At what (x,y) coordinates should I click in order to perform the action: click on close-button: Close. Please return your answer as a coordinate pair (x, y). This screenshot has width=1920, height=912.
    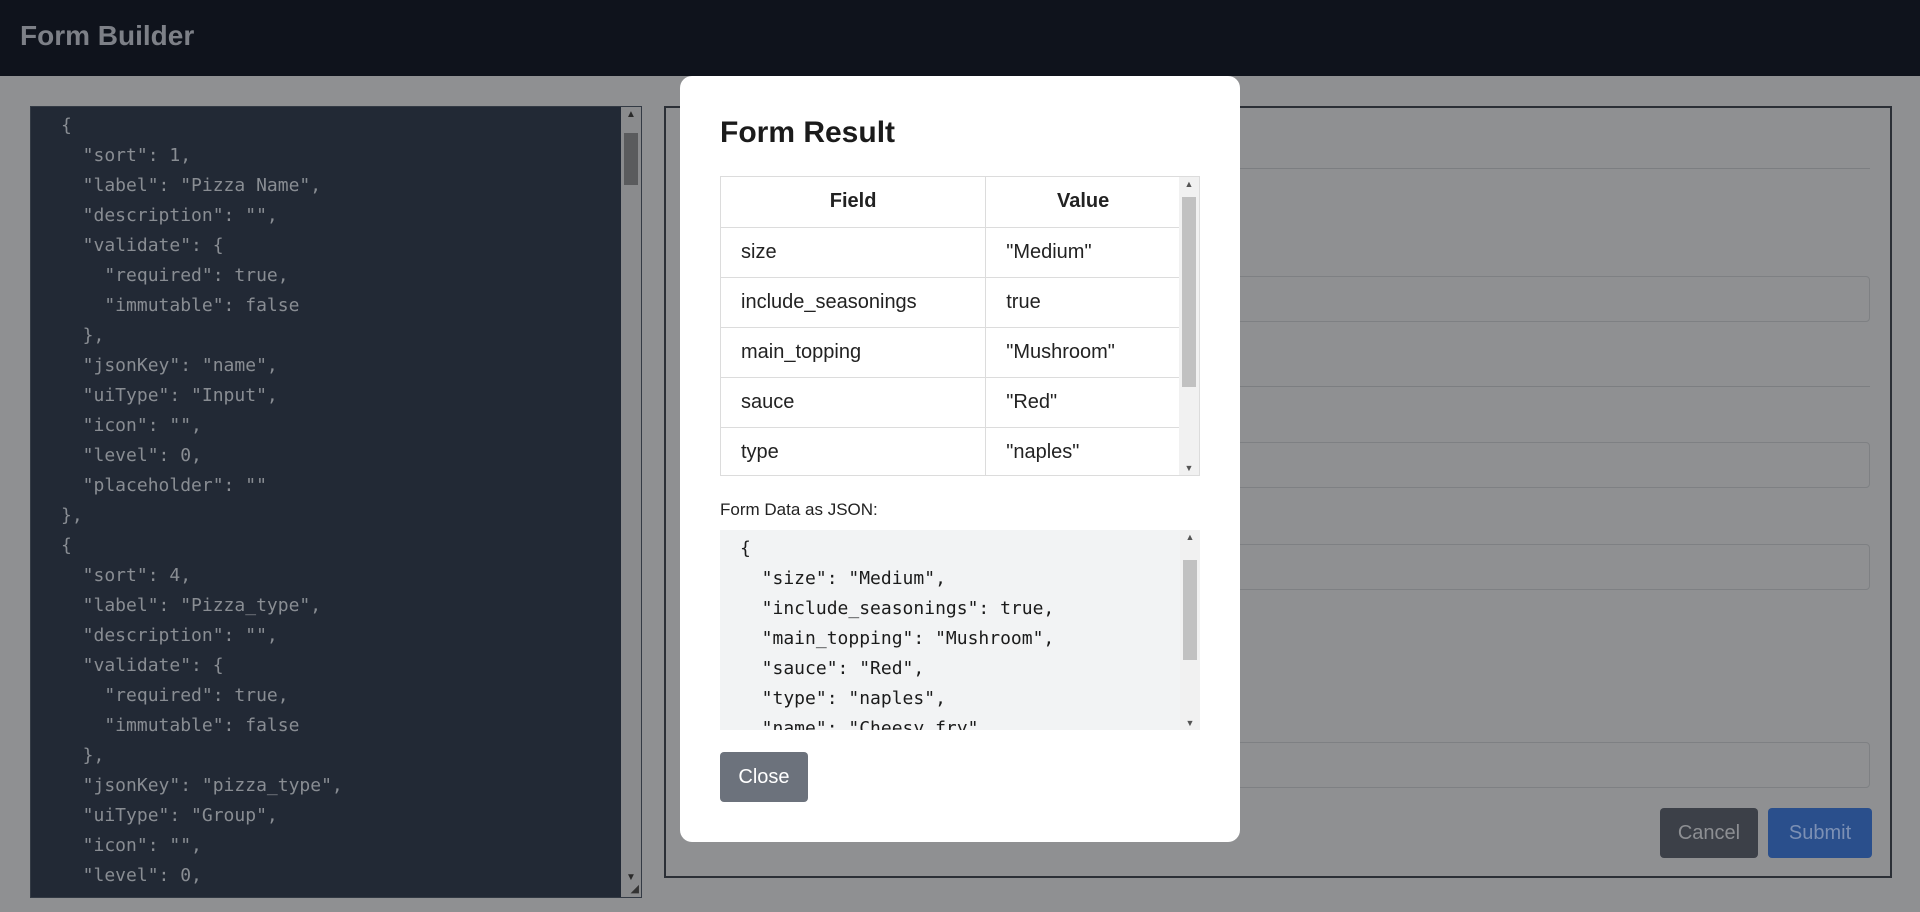
    Looking at the image, I should click on (764, 777).